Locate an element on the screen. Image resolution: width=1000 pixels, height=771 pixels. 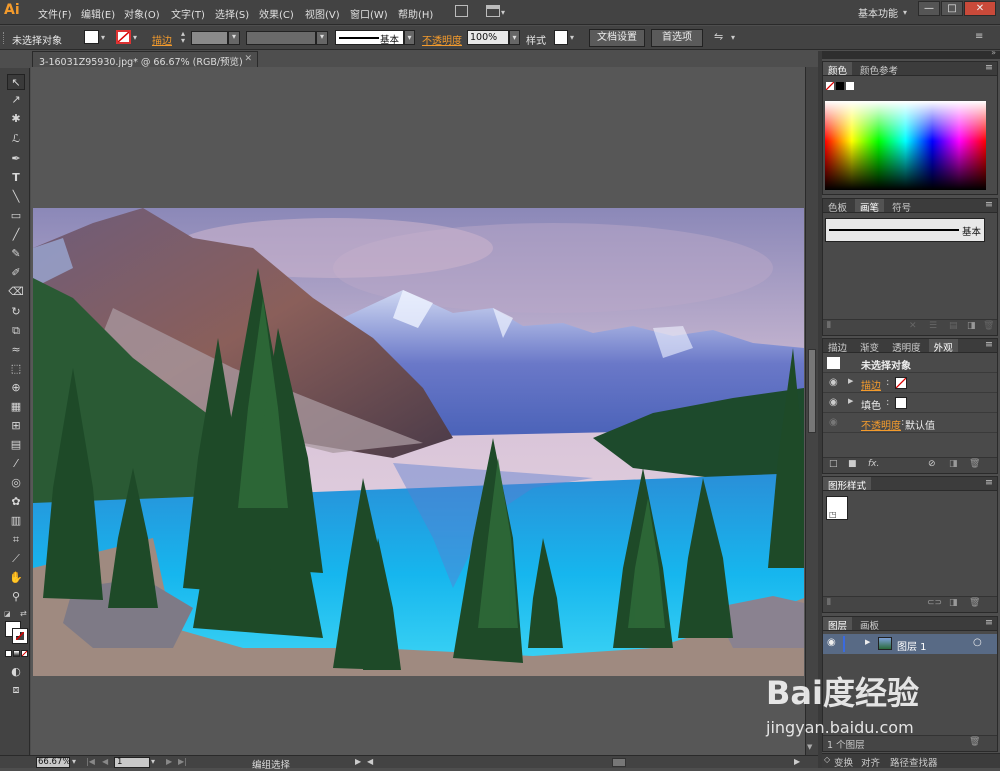
collapse-panels-icon: » is located at coordinates (993, 52).